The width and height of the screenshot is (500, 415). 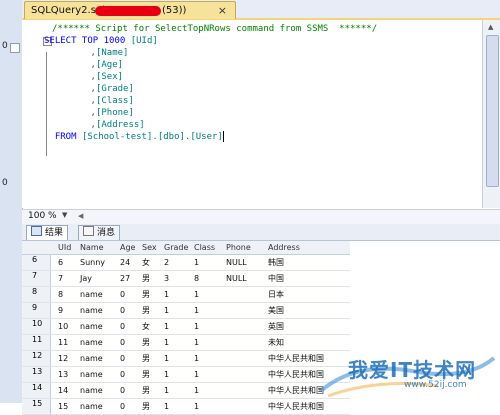 What do you see at coordinates (42, 216) in the screenshot?
I see `zoom-level: 100 %` at bounding box center [42, 216].